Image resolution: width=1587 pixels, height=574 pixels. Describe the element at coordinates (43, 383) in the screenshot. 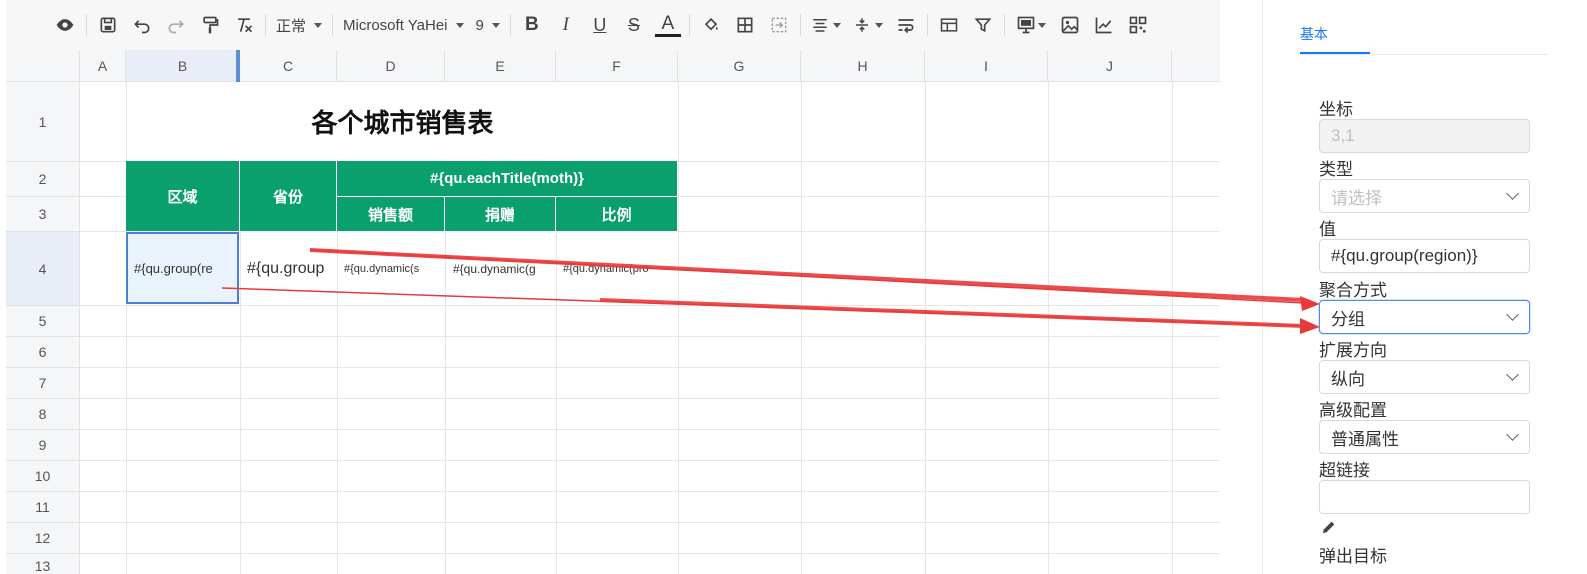

I see `row-header-7: 7` at that location.